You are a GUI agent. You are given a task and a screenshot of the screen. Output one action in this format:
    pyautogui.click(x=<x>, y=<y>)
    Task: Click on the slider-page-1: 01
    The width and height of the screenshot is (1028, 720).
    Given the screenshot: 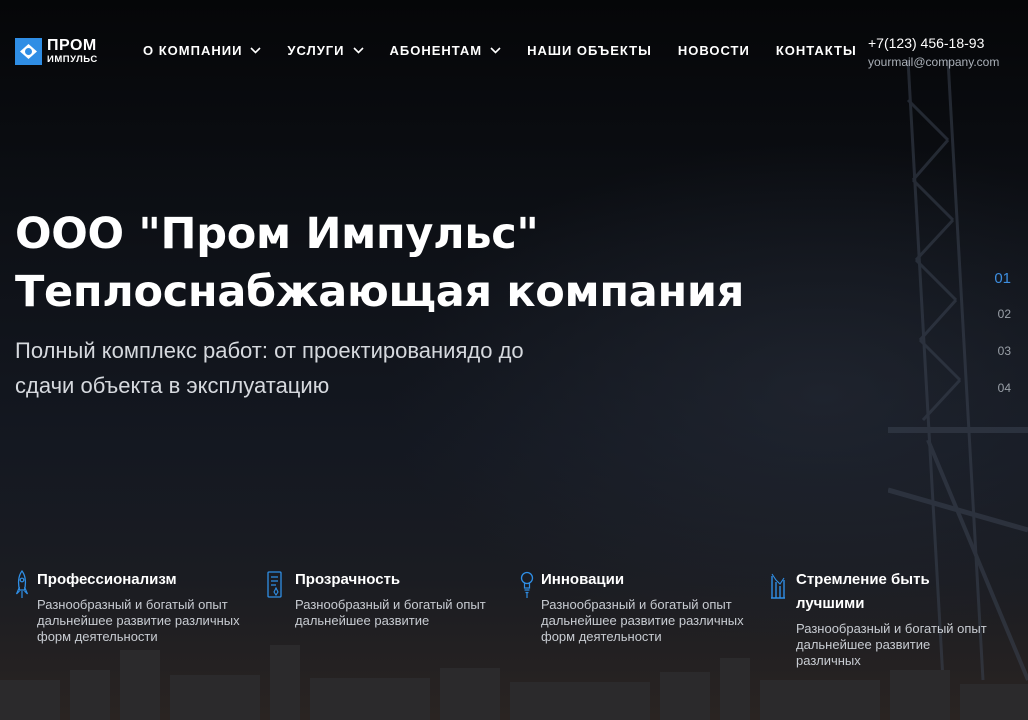 What is the action you would take?
    pyautogui.click(x=1002, y=288)
    